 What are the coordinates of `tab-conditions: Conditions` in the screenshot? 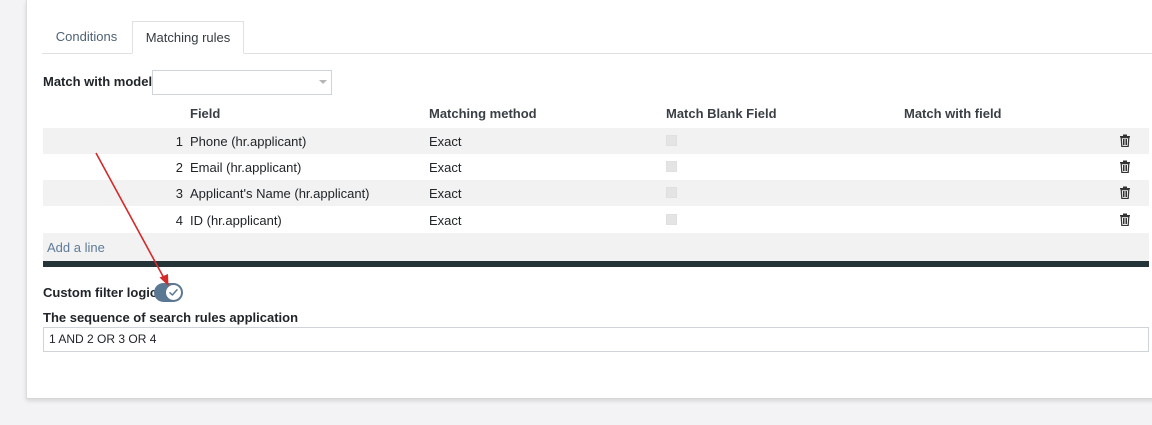 It's located at (86, 37).